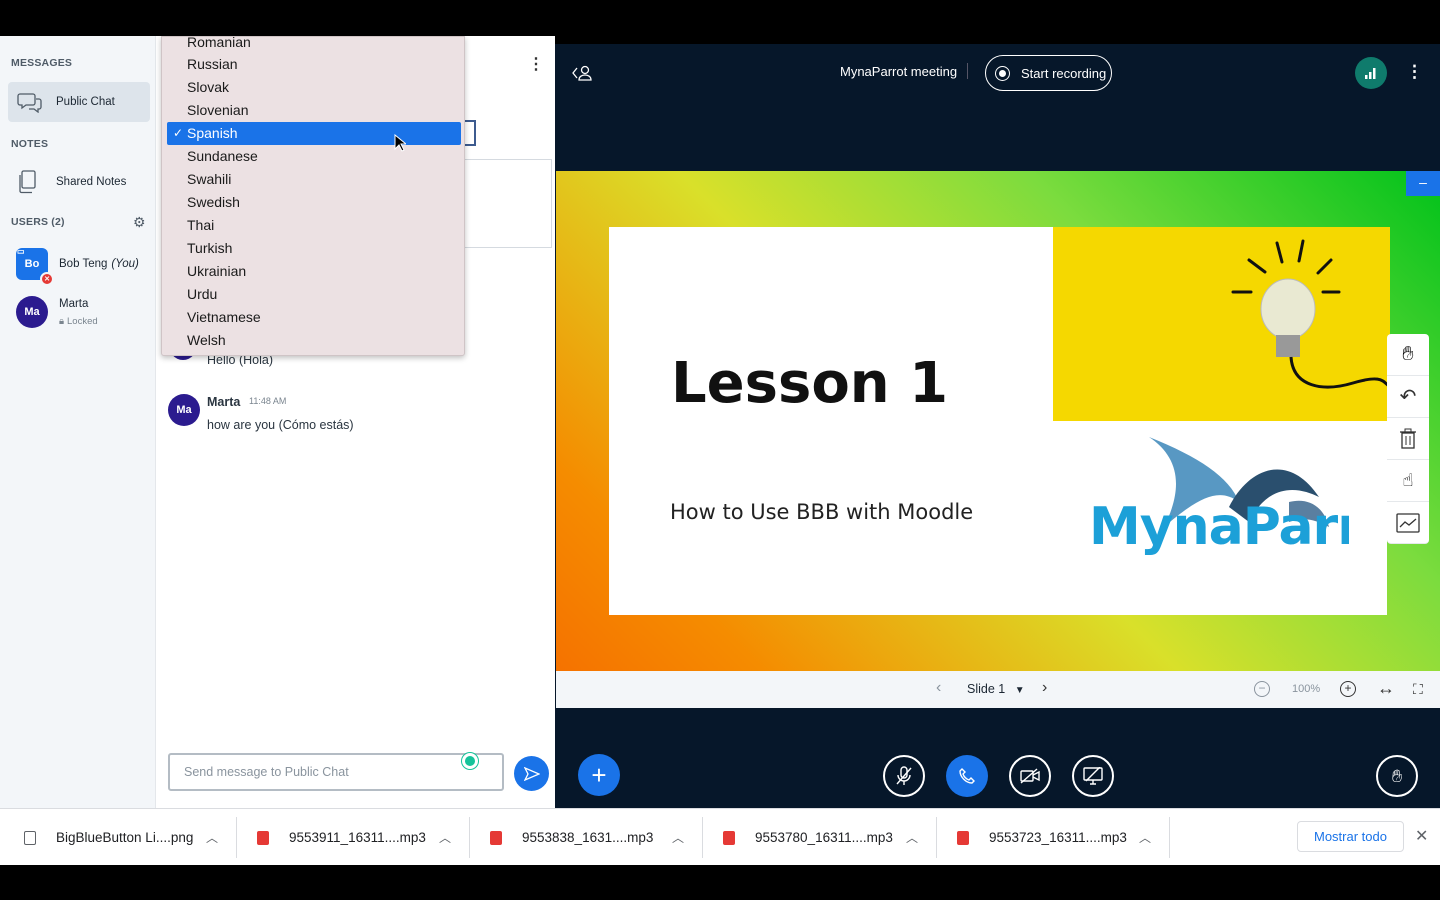 This screenshot has width=1440, height=900. Describe the element at coordinates (1306, 689) in the screenshot. I see `zoom-level: 100%` at that location.